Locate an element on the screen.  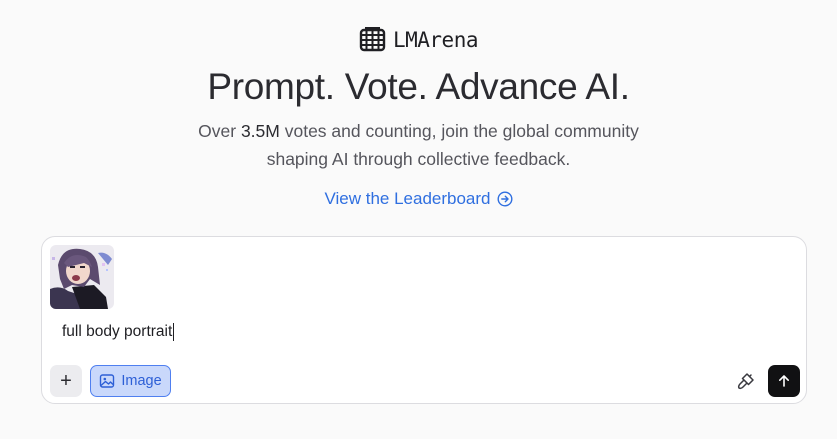
image-mode-button: Image is located at coordinates (130, 381).